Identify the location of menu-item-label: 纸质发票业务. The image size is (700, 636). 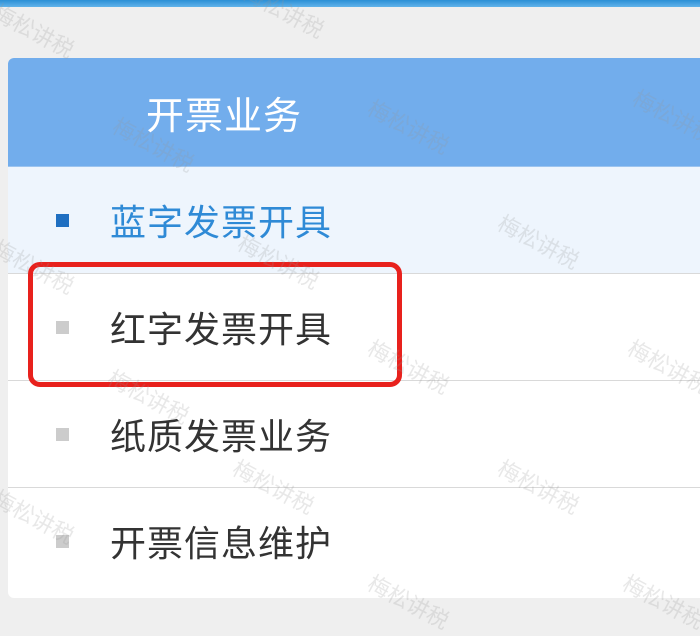
(221, 437).